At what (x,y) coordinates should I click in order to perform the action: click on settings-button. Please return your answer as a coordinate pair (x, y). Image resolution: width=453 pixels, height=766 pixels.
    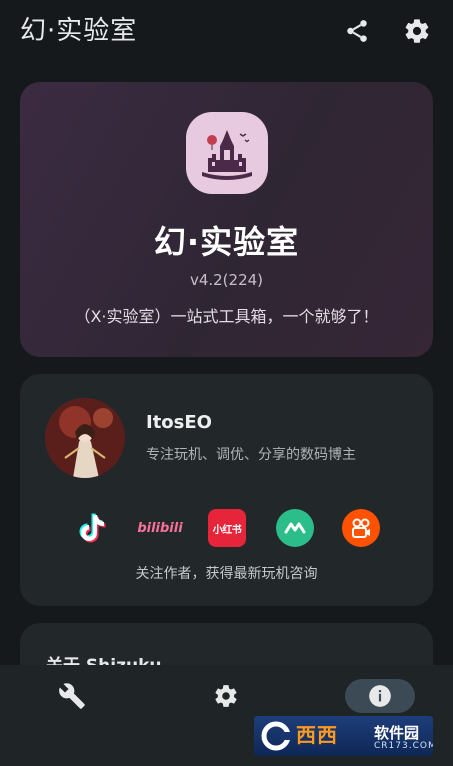
    Looking at the image, I should click on (417, 31).